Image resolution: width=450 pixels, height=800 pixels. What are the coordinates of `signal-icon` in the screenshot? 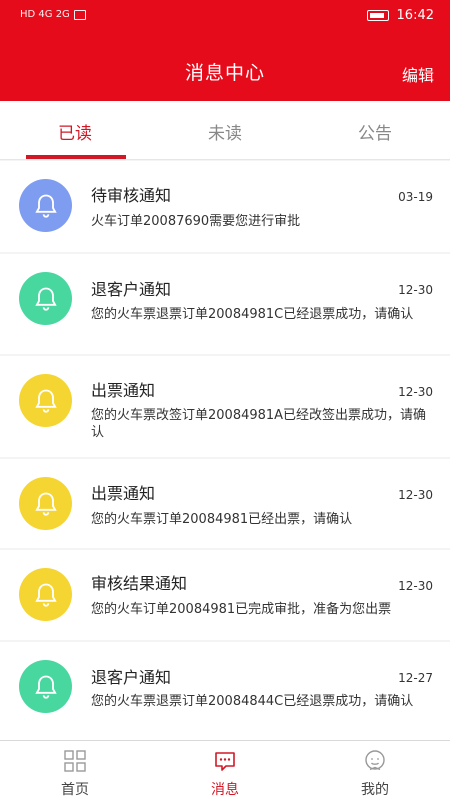 It's located at (79, 14).